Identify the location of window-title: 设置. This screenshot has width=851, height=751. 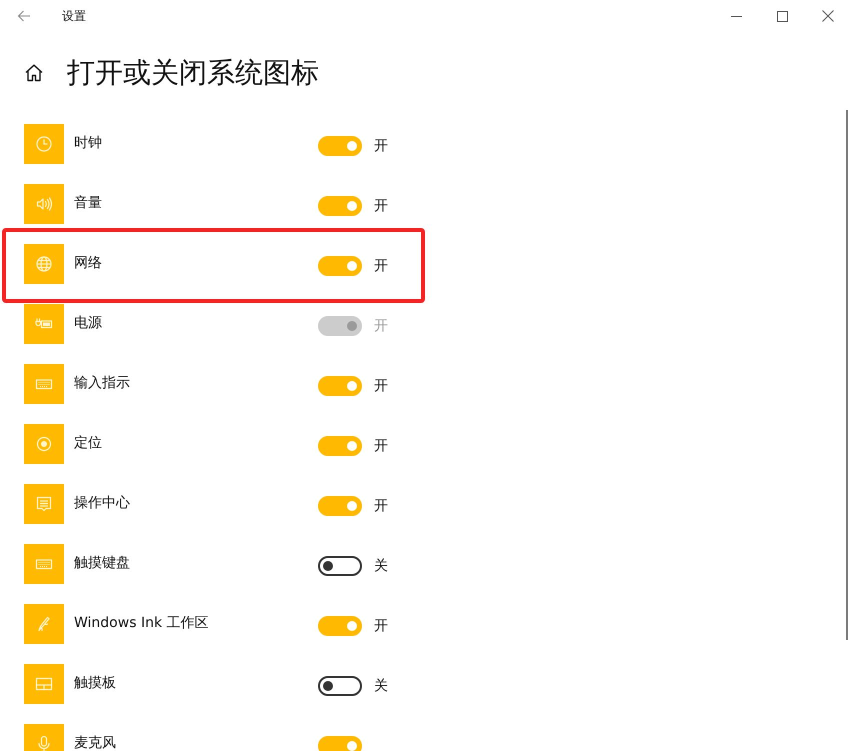
(74, 16).